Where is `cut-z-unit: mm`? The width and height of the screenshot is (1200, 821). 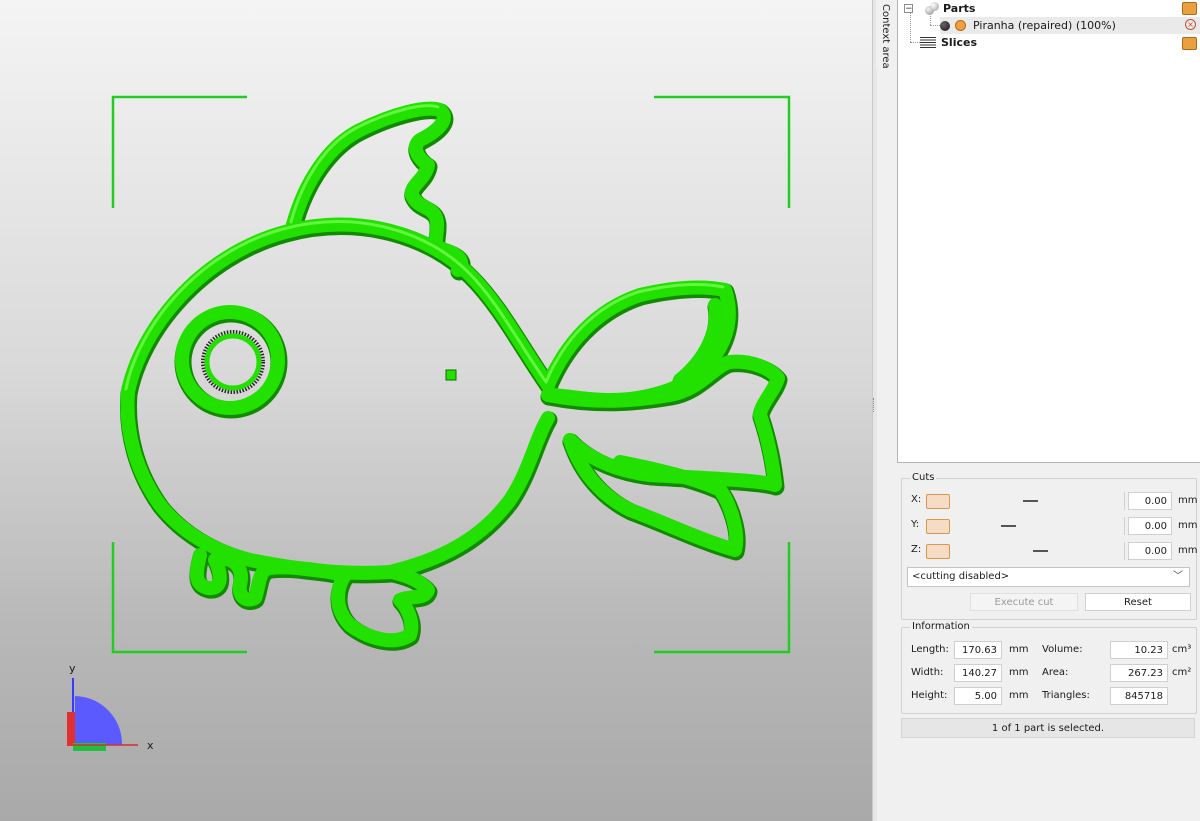
cut-z-unit: mm is located at coordinates (1188, 550).